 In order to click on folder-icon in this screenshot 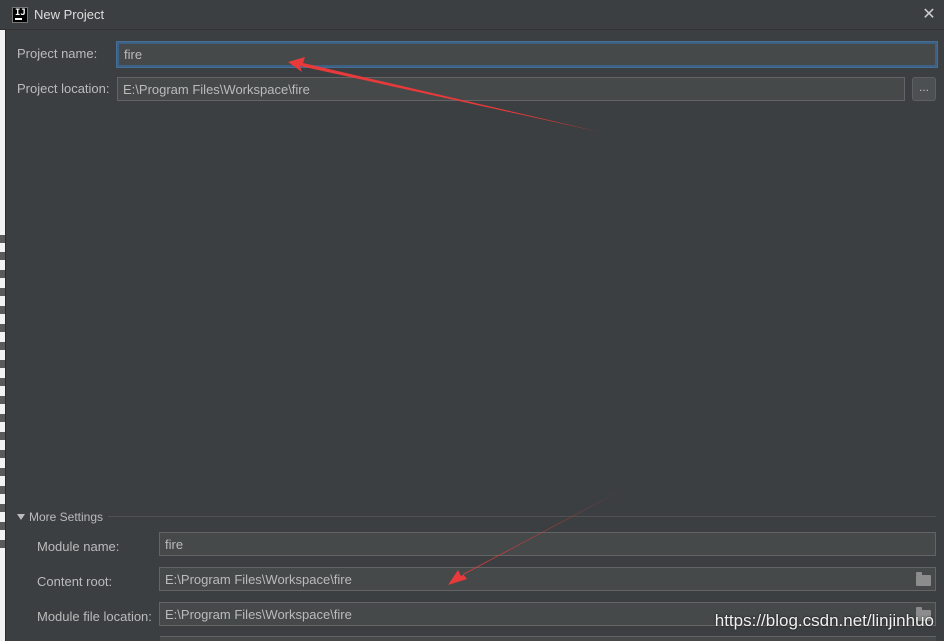, I will do `click(923, 579)`.